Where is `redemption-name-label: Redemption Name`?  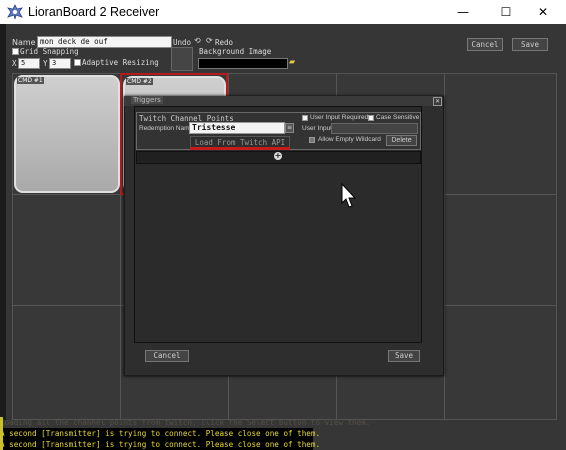 redemption-name-label: Redemption Name is located at coordinates (166, 128).